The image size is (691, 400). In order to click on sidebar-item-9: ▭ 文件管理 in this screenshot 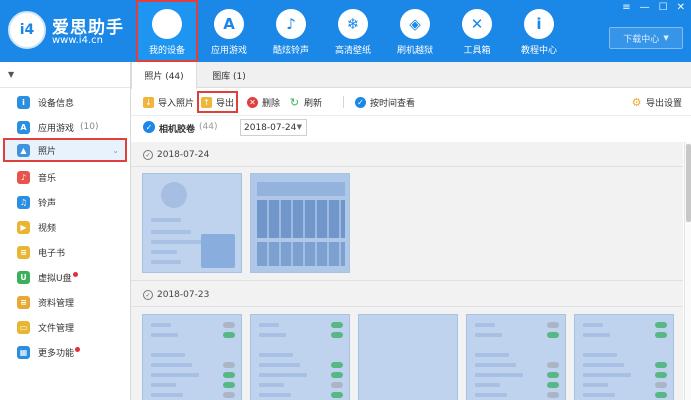, I will do `click(65, 327)`.